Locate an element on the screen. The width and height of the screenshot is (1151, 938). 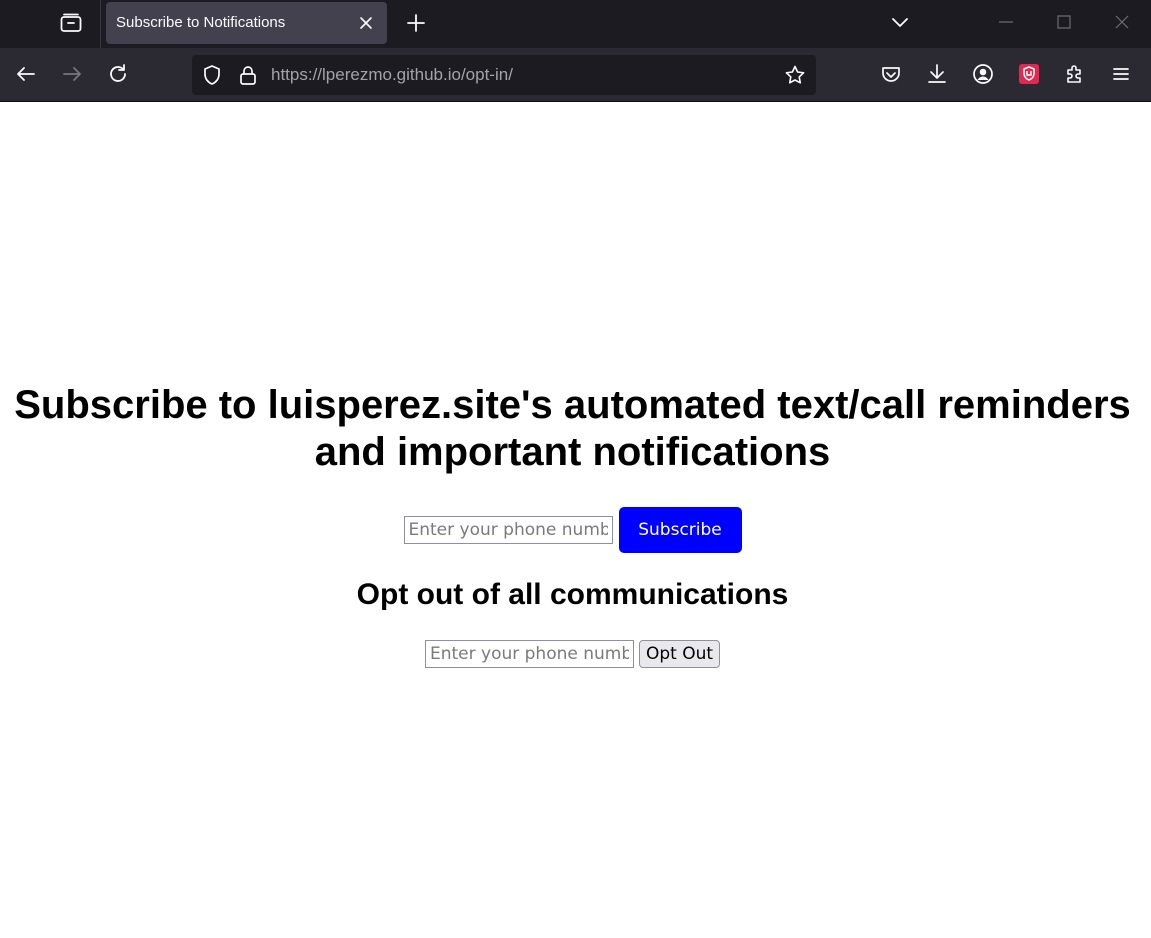
optout-heading: Opt out of all communications is located at coordinates (572, 594).